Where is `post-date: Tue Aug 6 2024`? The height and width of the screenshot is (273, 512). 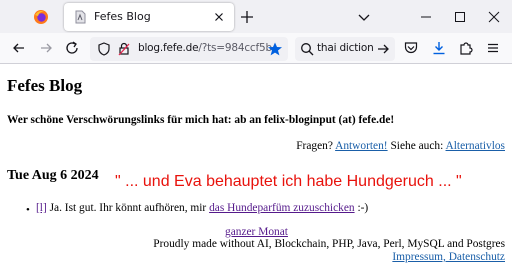 post-date: Tue Aug 6 2024 is located at coordinates (53, 175).